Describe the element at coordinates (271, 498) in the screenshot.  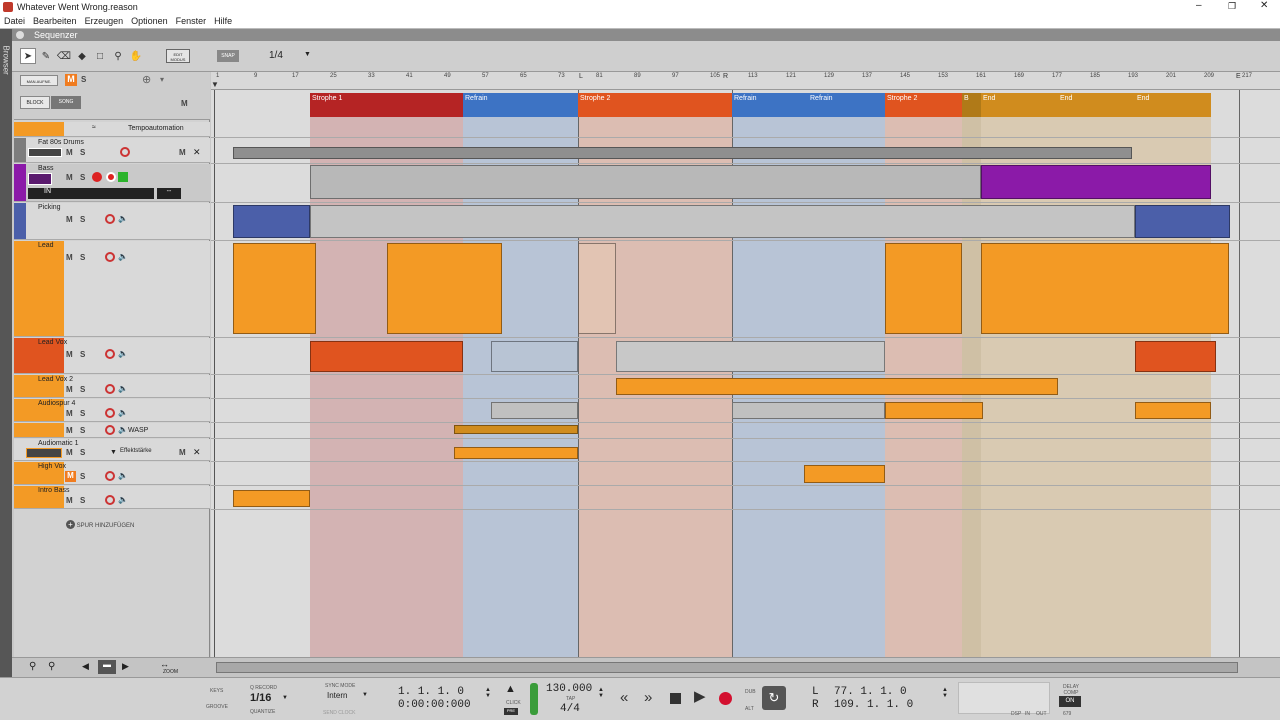
I see `intro-bass-clip` at that location.